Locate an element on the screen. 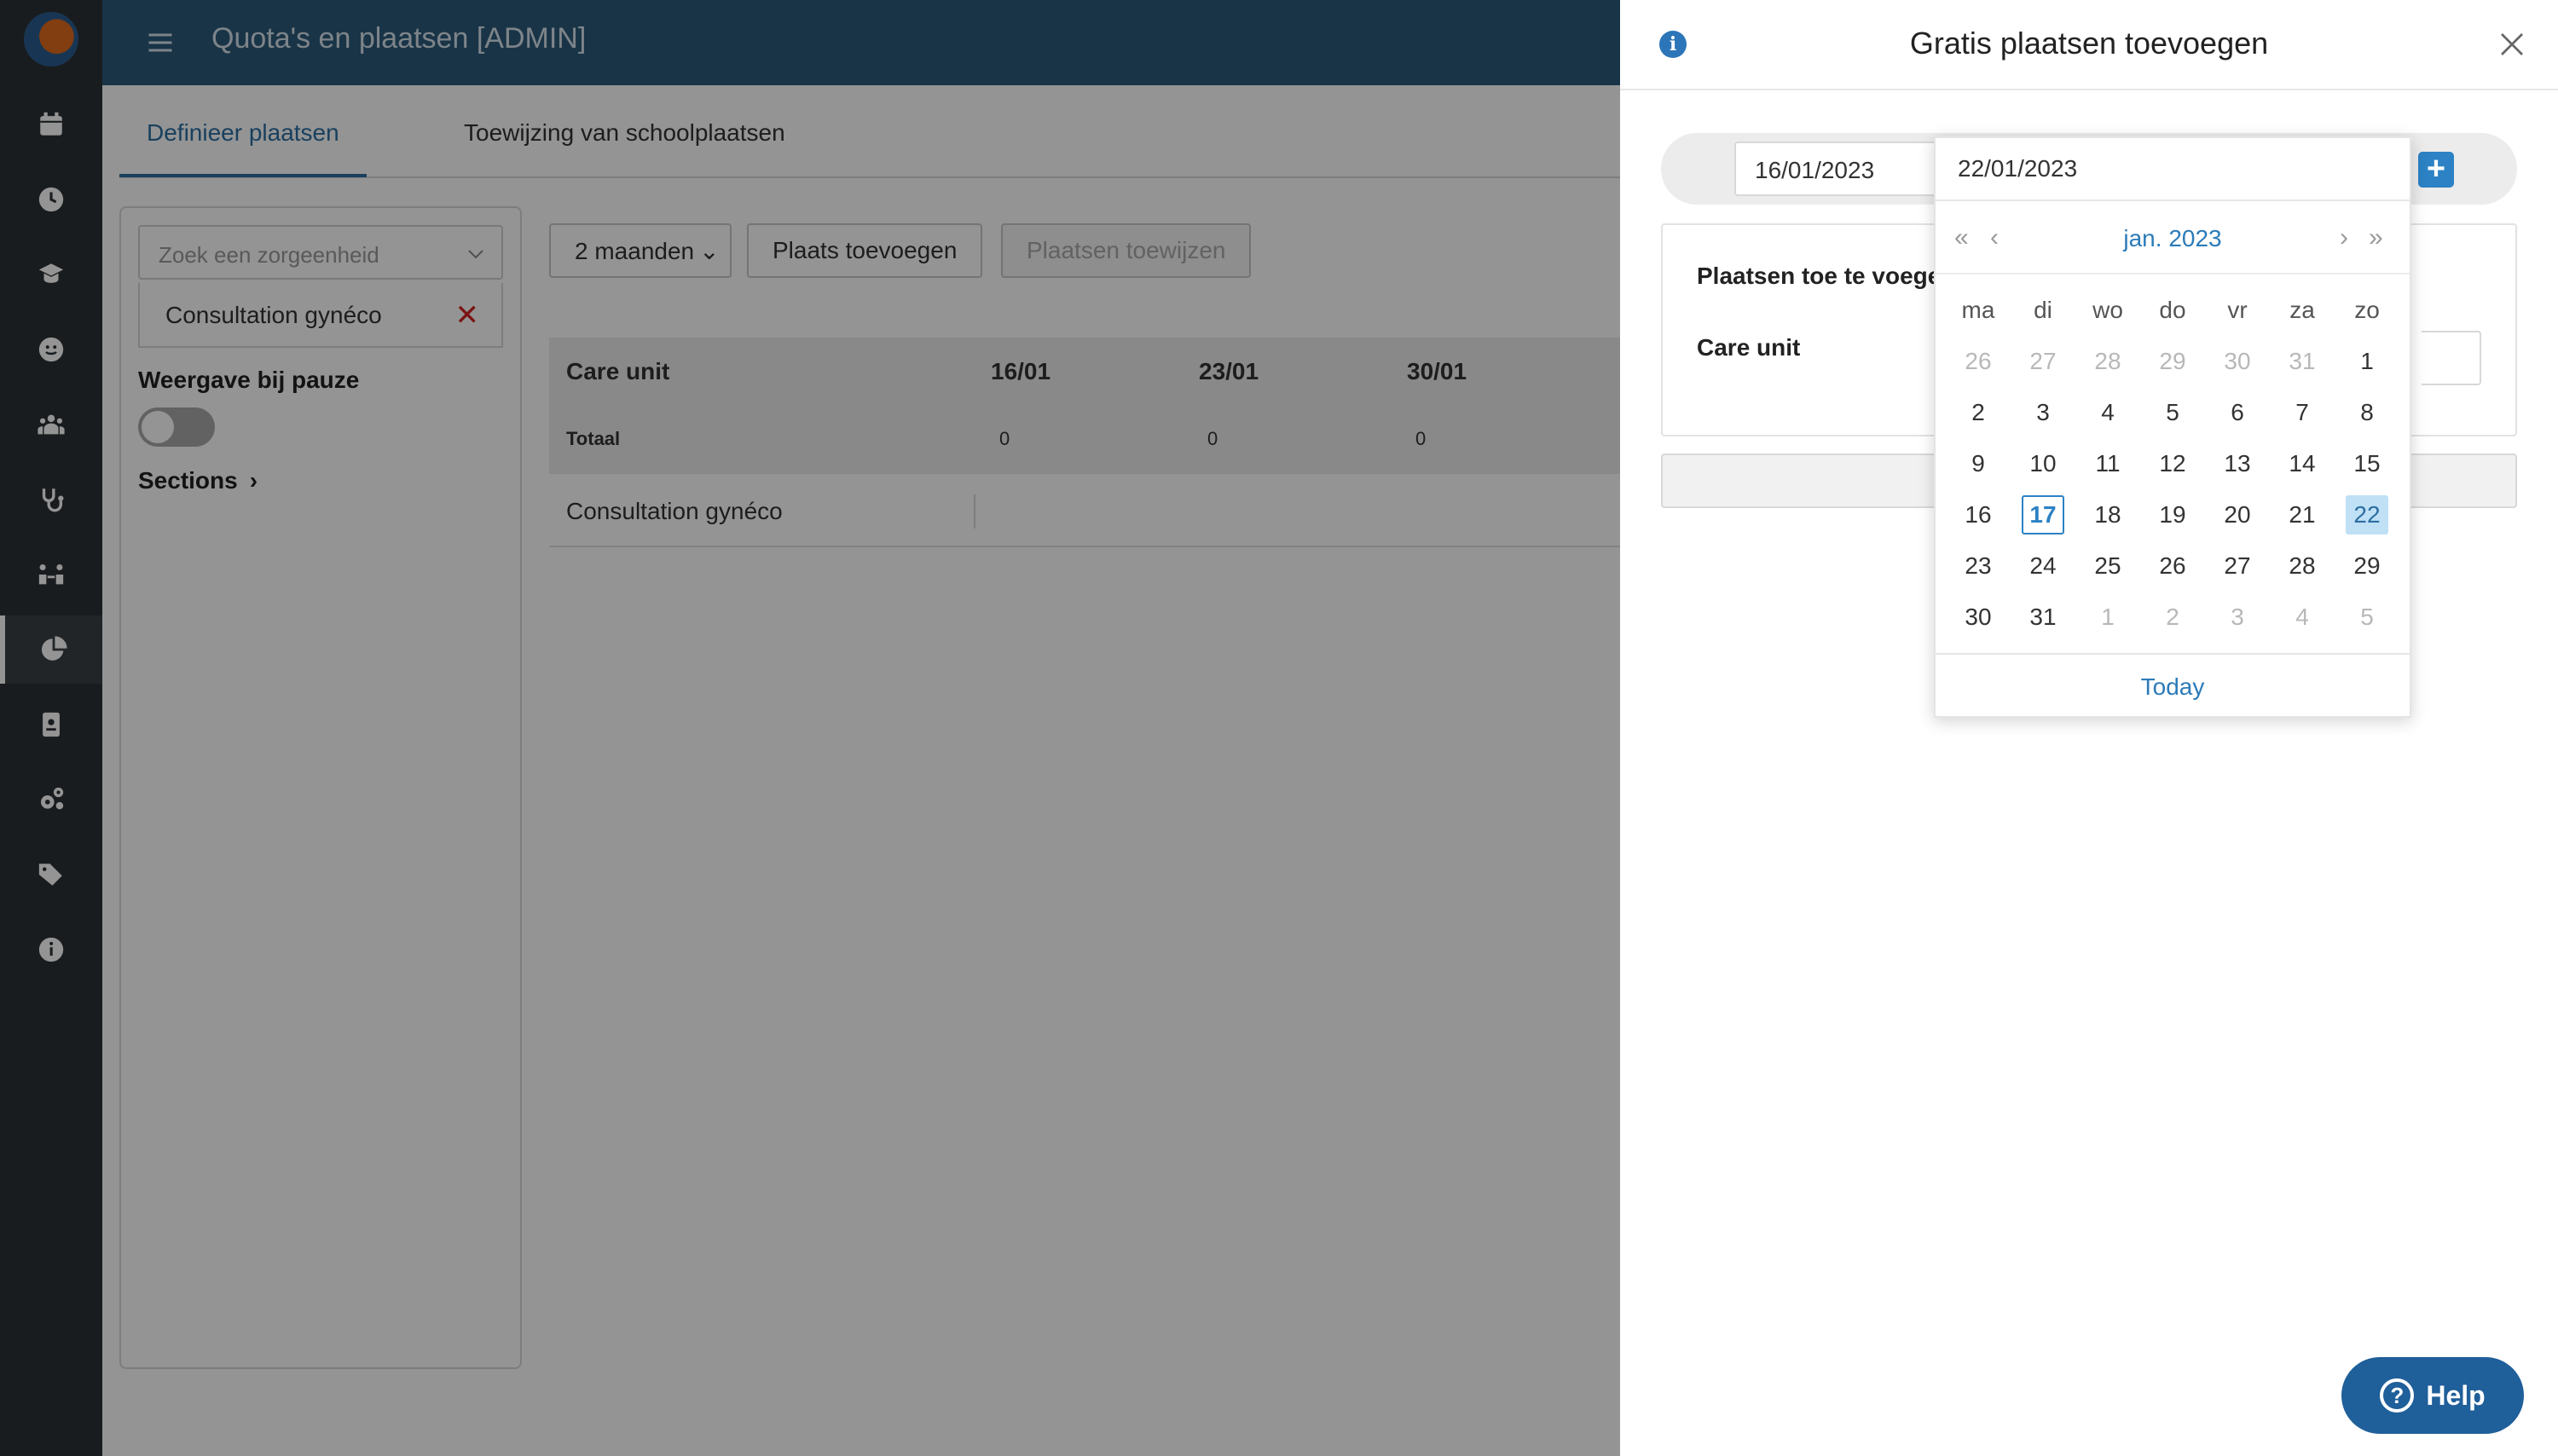 Image resolution: width=2558 pixels, height=1456 pixels. calendar-day: 19 is located at coordinates (2172, 514).